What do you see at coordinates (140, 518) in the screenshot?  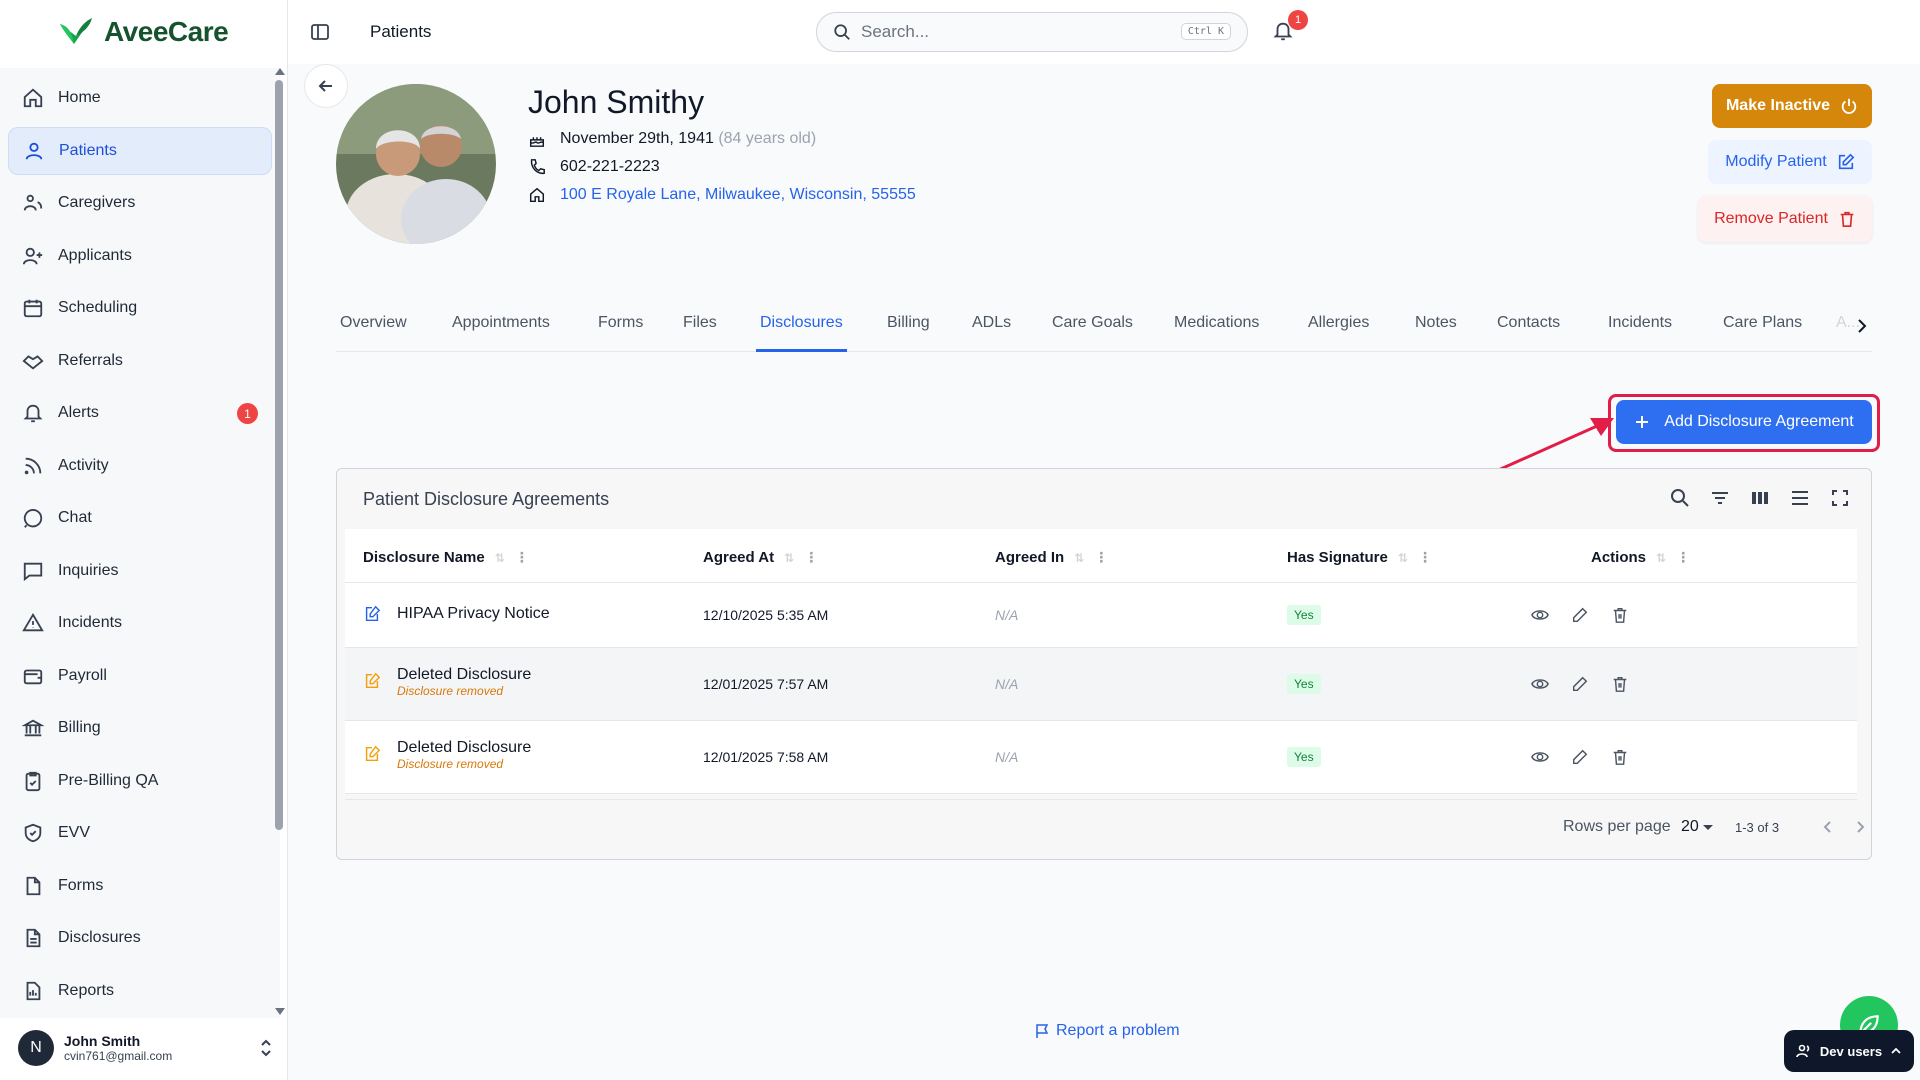 I see `sidebar-item-chat: Chat` at bounding box center [140, 518].